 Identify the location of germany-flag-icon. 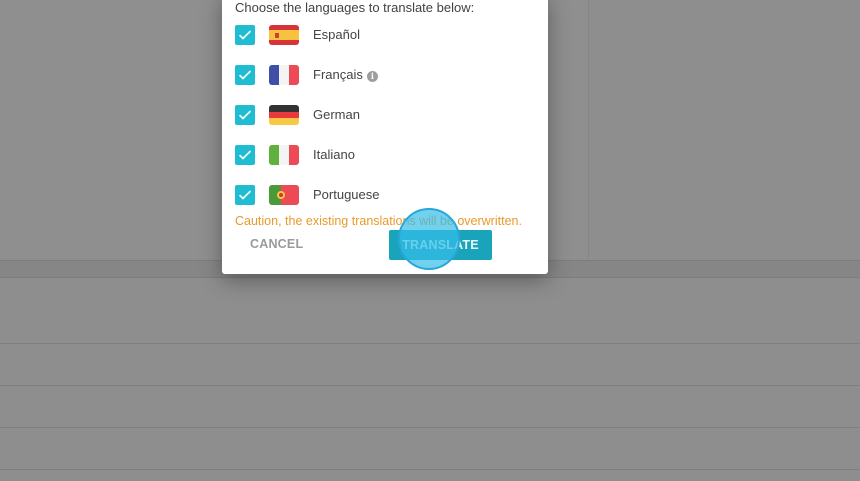
(284, 115).